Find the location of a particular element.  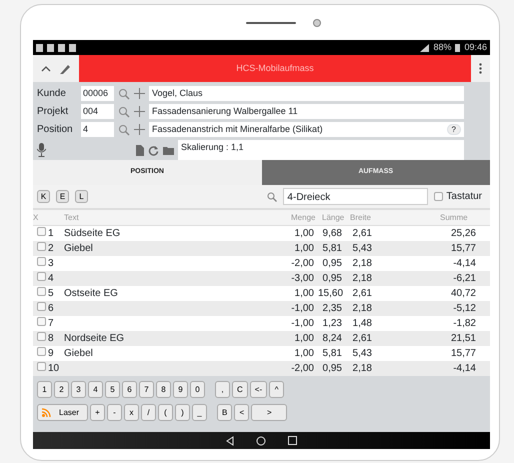

key-button: 1 is located at coordinates (44, 389).